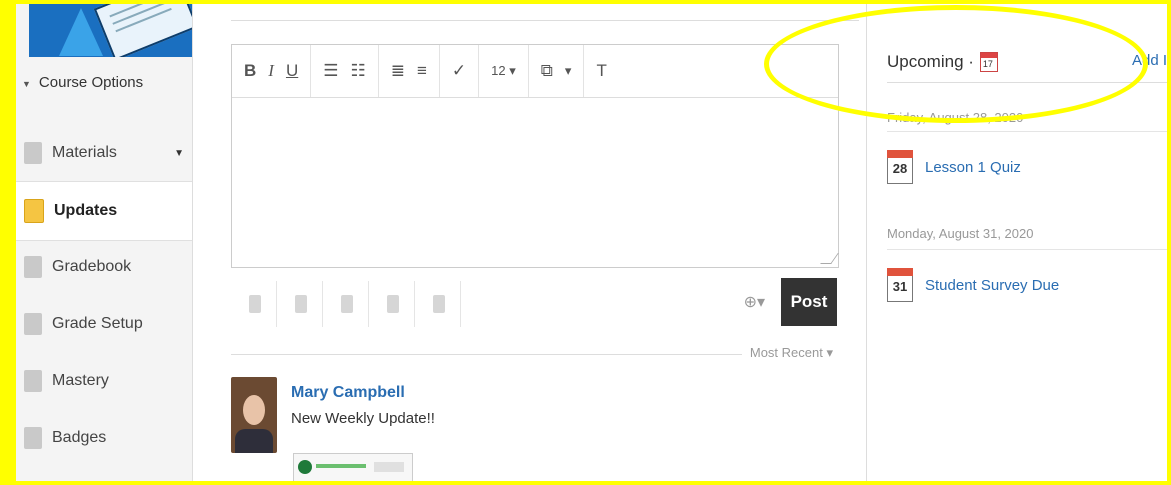 This screenshot has height=485, width=1171. I want to click on insert-dropdown: ▾, so click(568, 71).